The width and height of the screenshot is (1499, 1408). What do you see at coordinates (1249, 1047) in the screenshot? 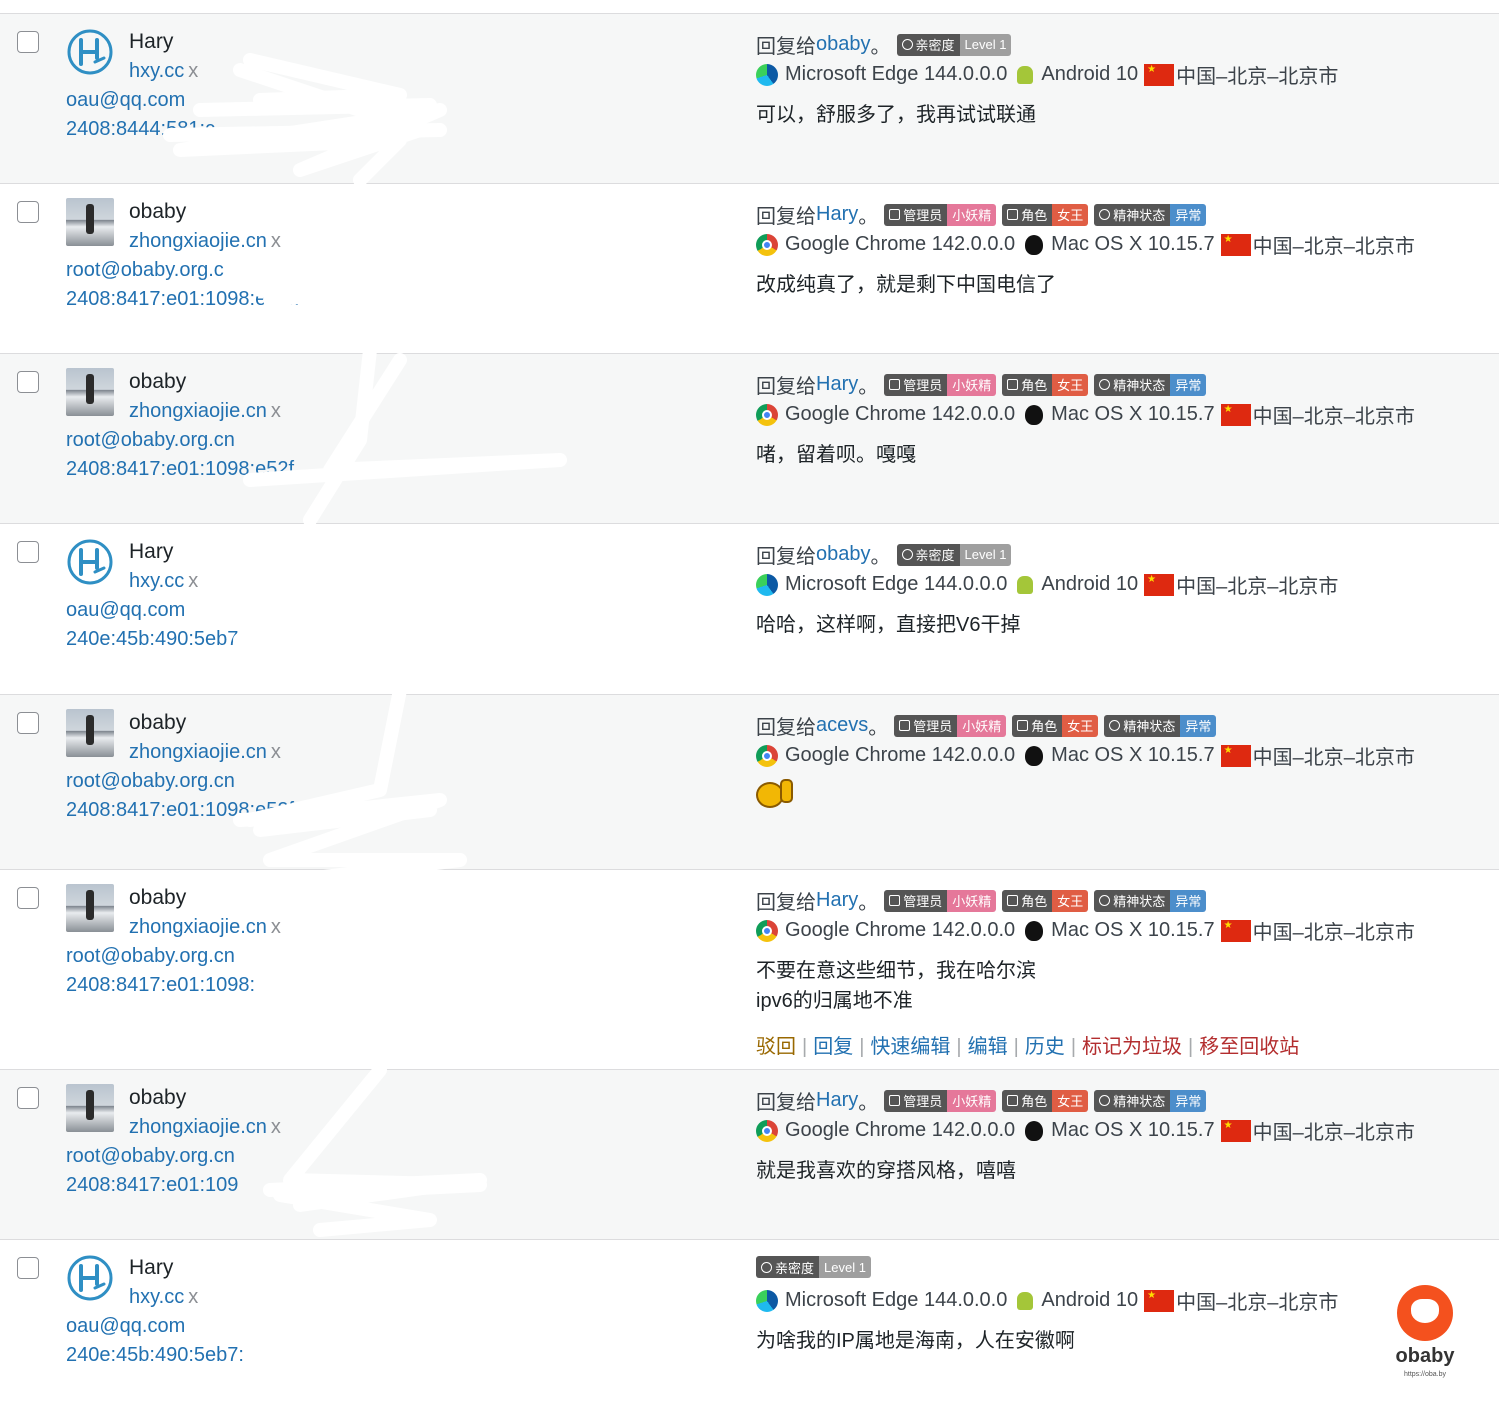
I see `action-6: 移至回收站` at bounding box center [1249, 1047].